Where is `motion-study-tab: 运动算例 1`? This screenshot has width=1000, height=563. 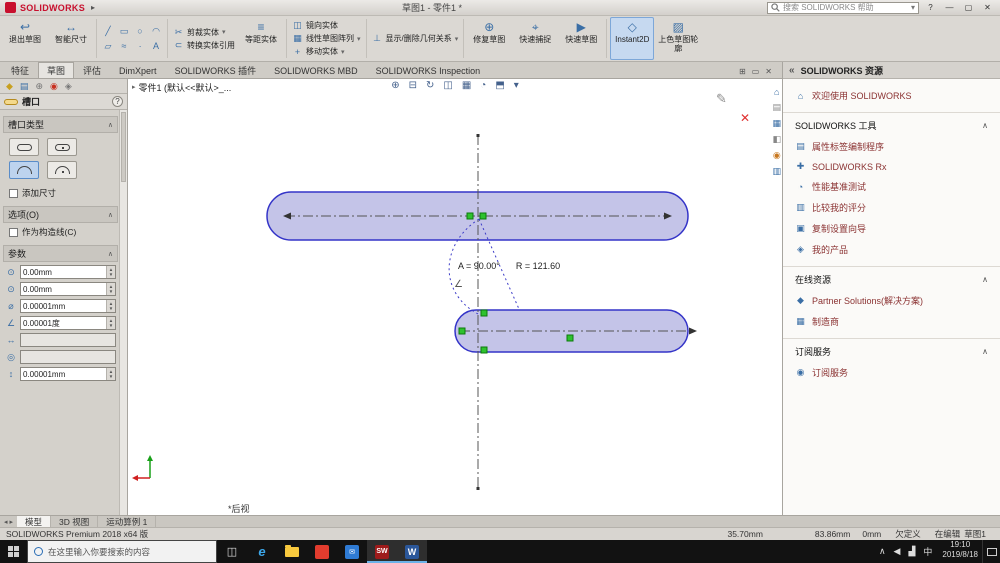
motion-study-tab: 运动算例 1 is located at coordinates (127, 521).